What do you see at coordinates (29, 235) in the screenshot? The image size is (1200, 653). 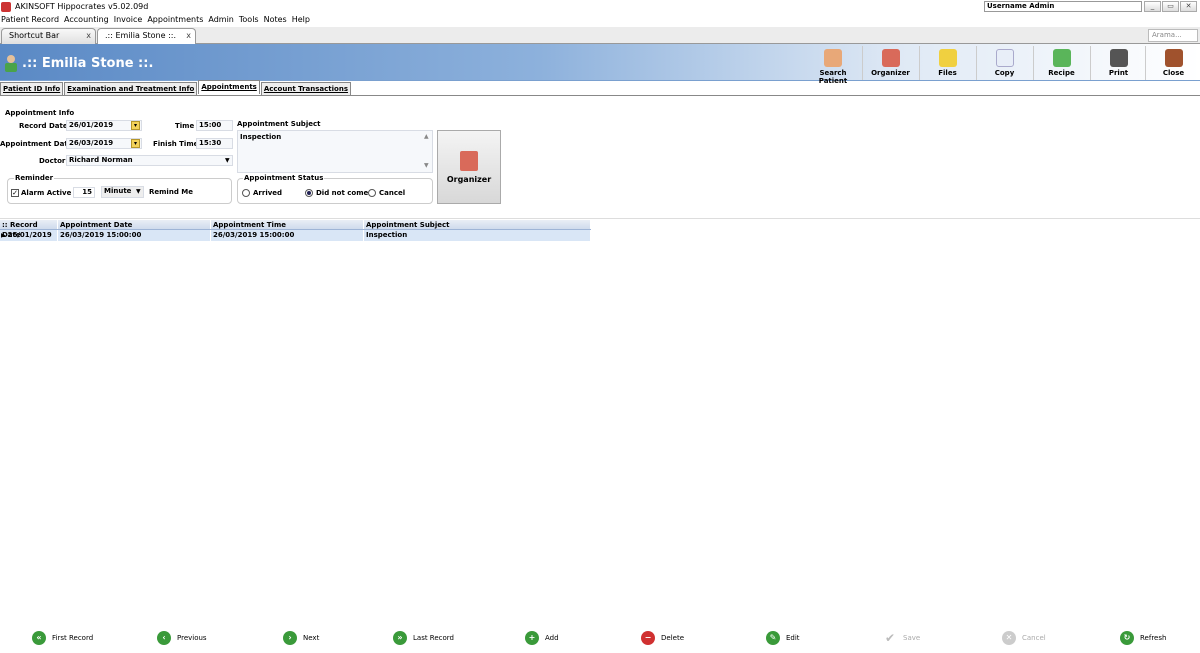 I see `cell-record-date: 26/01/2019` at bounding box center [29, 235].